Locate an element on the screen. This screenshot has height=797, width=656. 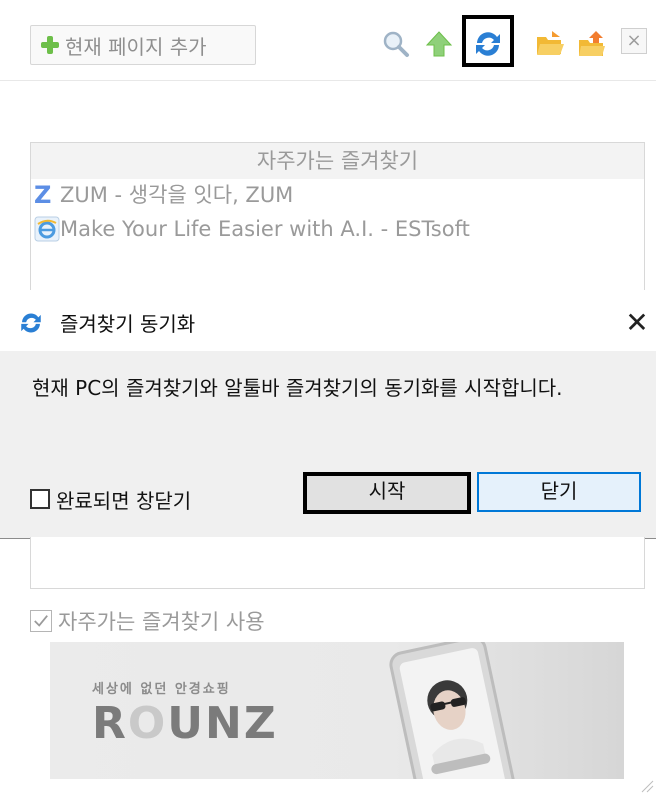
ie-icon is located at coordinates (47, 229).